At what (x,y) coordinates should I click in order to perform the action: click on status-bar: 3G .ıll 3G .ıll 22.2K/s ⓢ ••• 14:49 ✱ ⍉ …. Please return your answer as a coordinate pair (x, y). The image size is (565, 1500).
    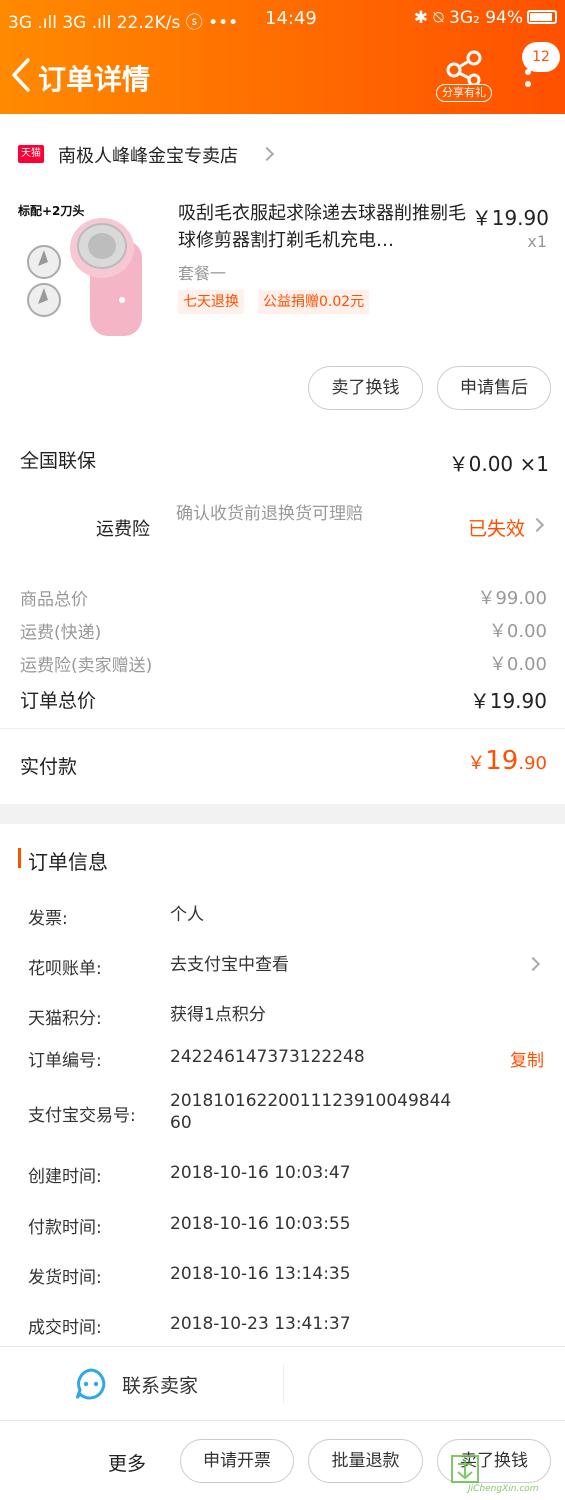
    Looking at the image, I should click on (282, 20).